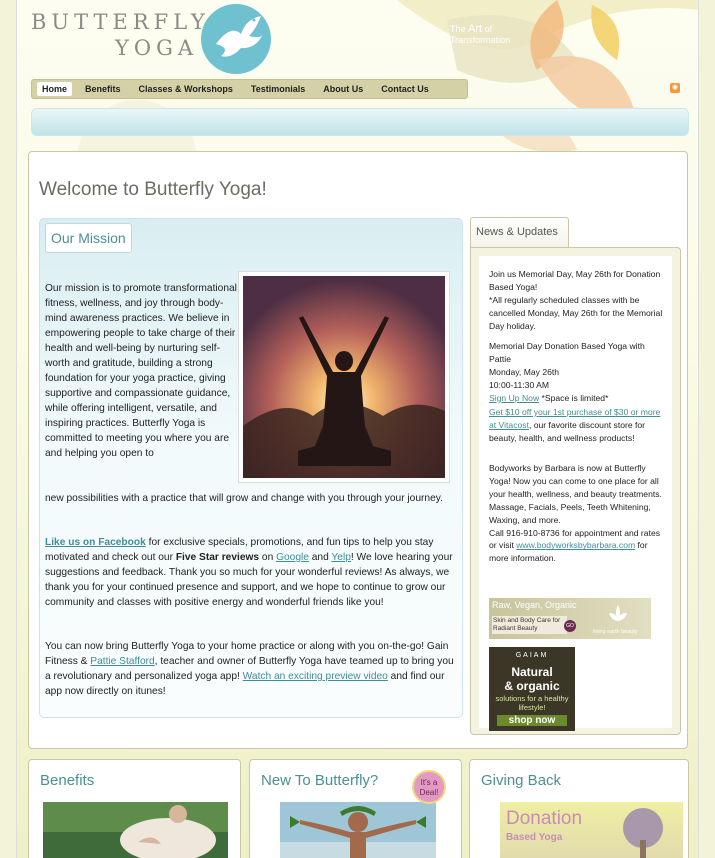  Describe the element at coordinates (239, 36) in the screenshot. I see `bird-icon` at that location.